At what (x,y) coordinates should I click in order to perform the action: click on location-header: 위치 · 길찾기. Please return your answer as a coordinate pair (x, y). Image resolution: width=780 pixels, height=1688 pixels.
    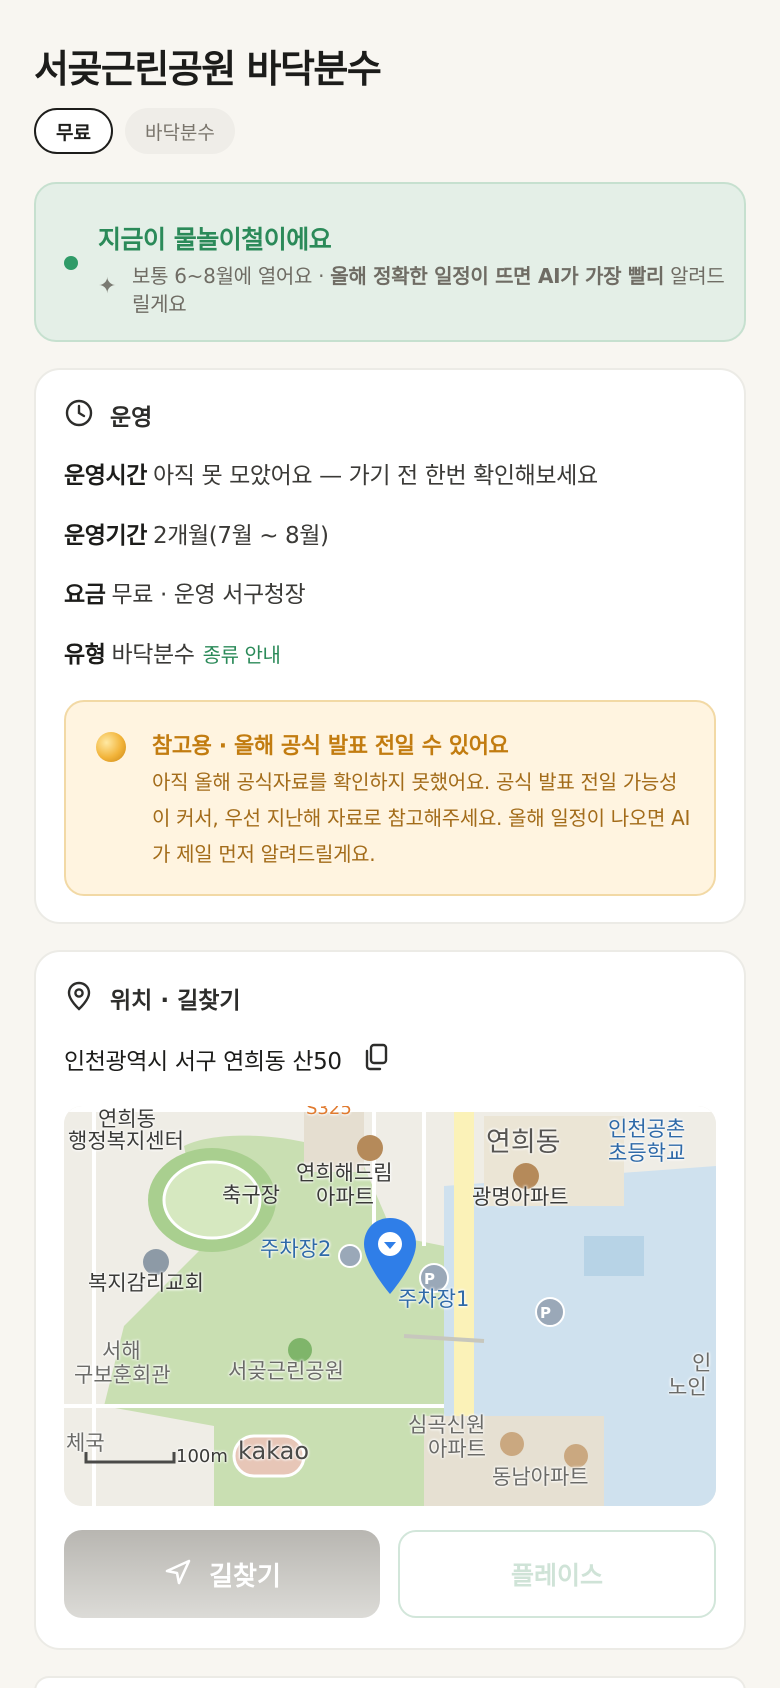
    Looking at the image, I should click on (152, 998).